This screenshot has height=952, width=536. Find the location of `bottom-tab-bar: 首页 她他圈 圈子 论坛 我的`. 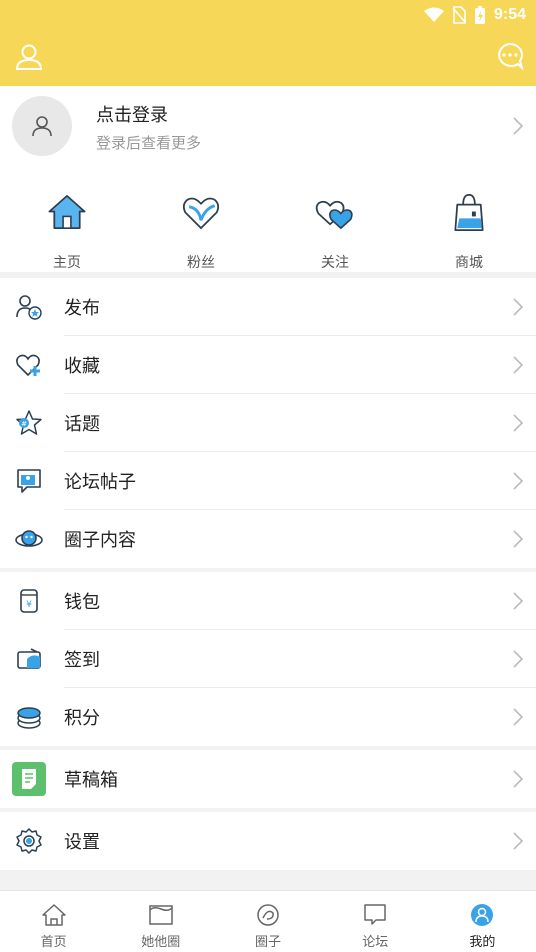

bottom-tab-bar: 首页 她他圈 圈子 论坛 我的 is located at coordinates (268, 921).